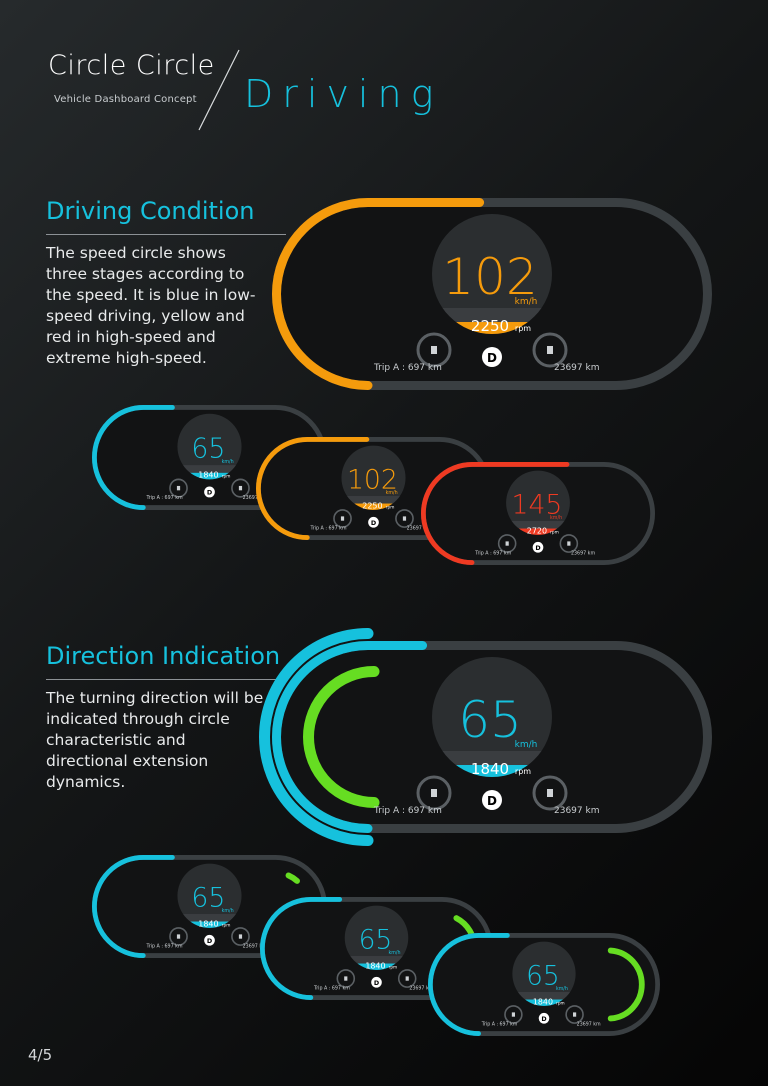 This screenshot has width=768, height=1086. I want to click on logo: Circle Circle Vehicle Dashboard Concept, so click(133, 77).